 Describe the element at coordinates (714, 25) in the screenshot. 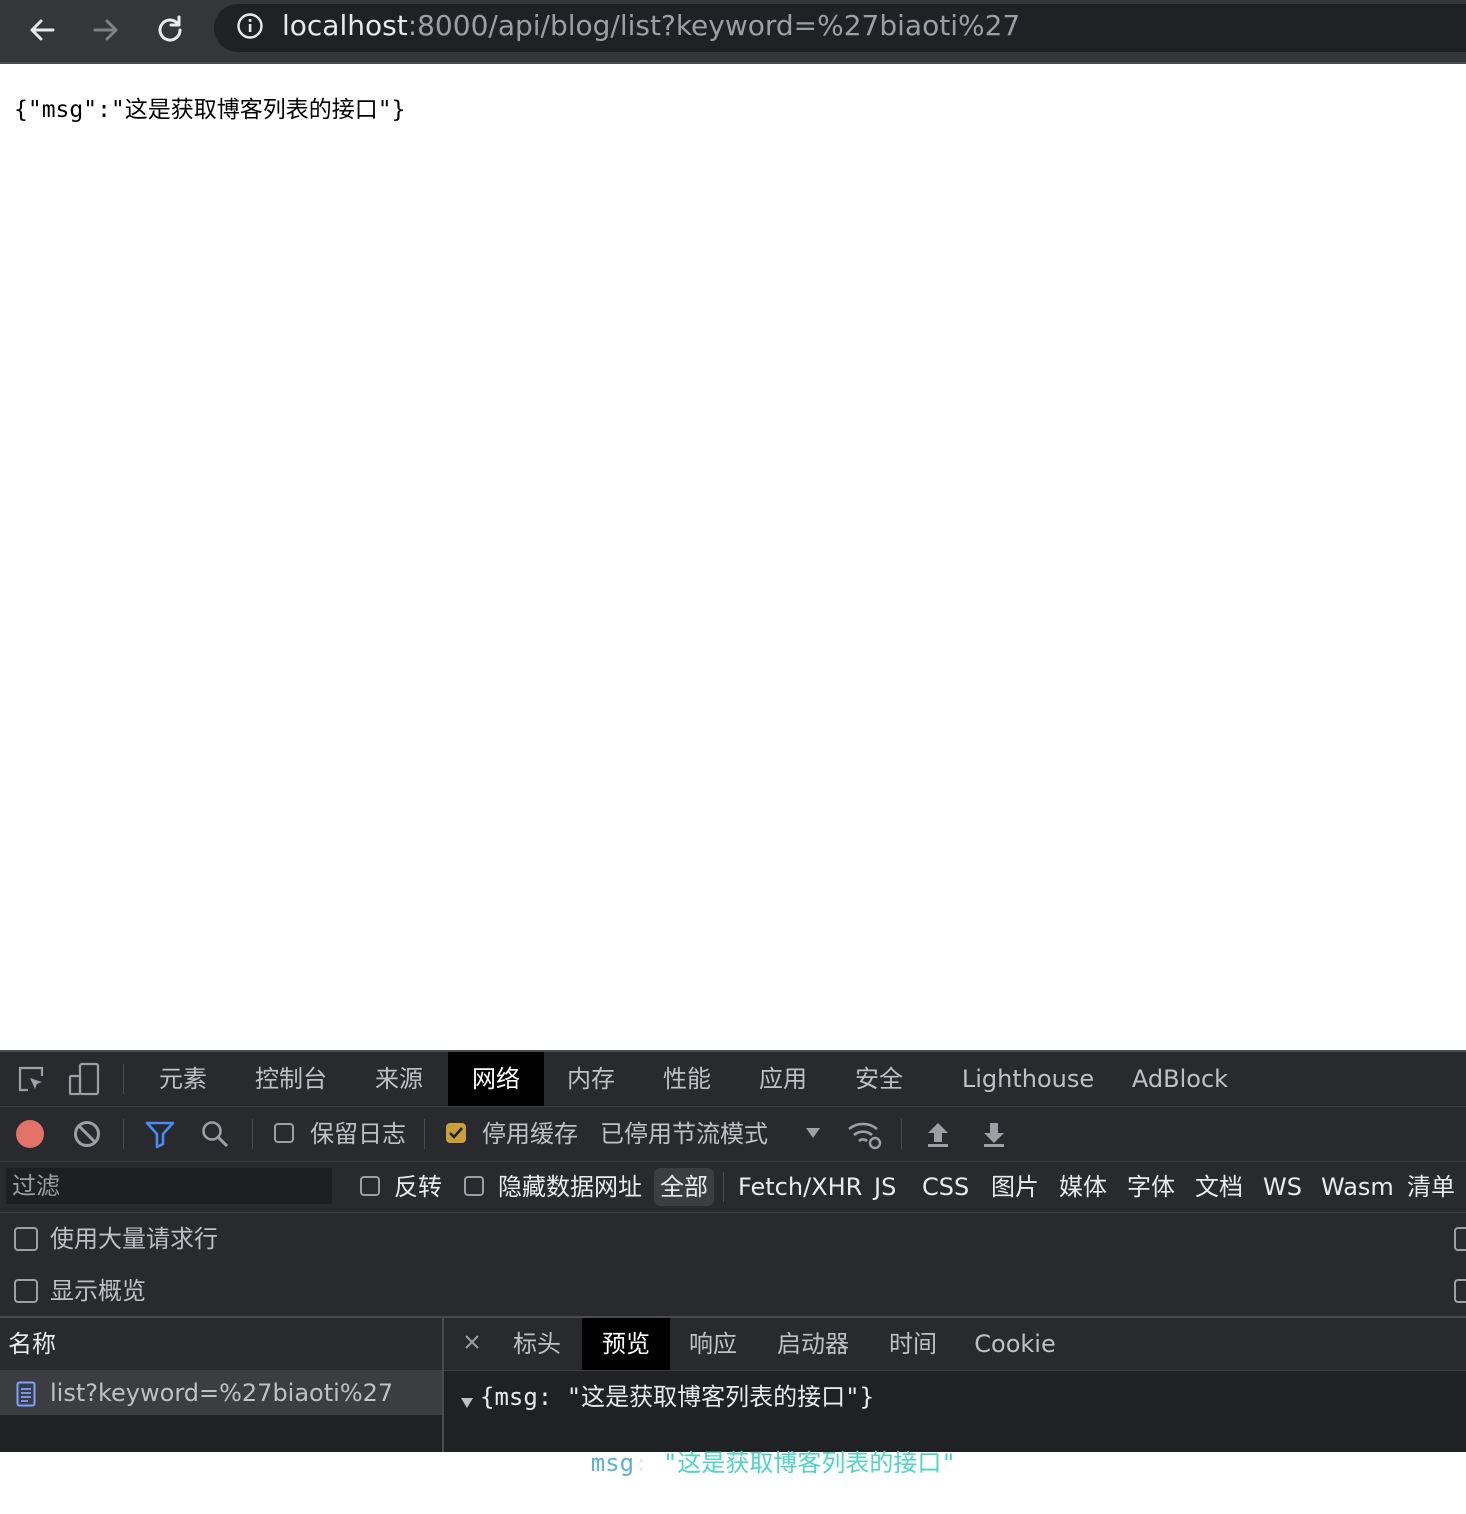

I see `url-path: :8000/api/blog/list?keyword=%27biaoti%27` at that location.